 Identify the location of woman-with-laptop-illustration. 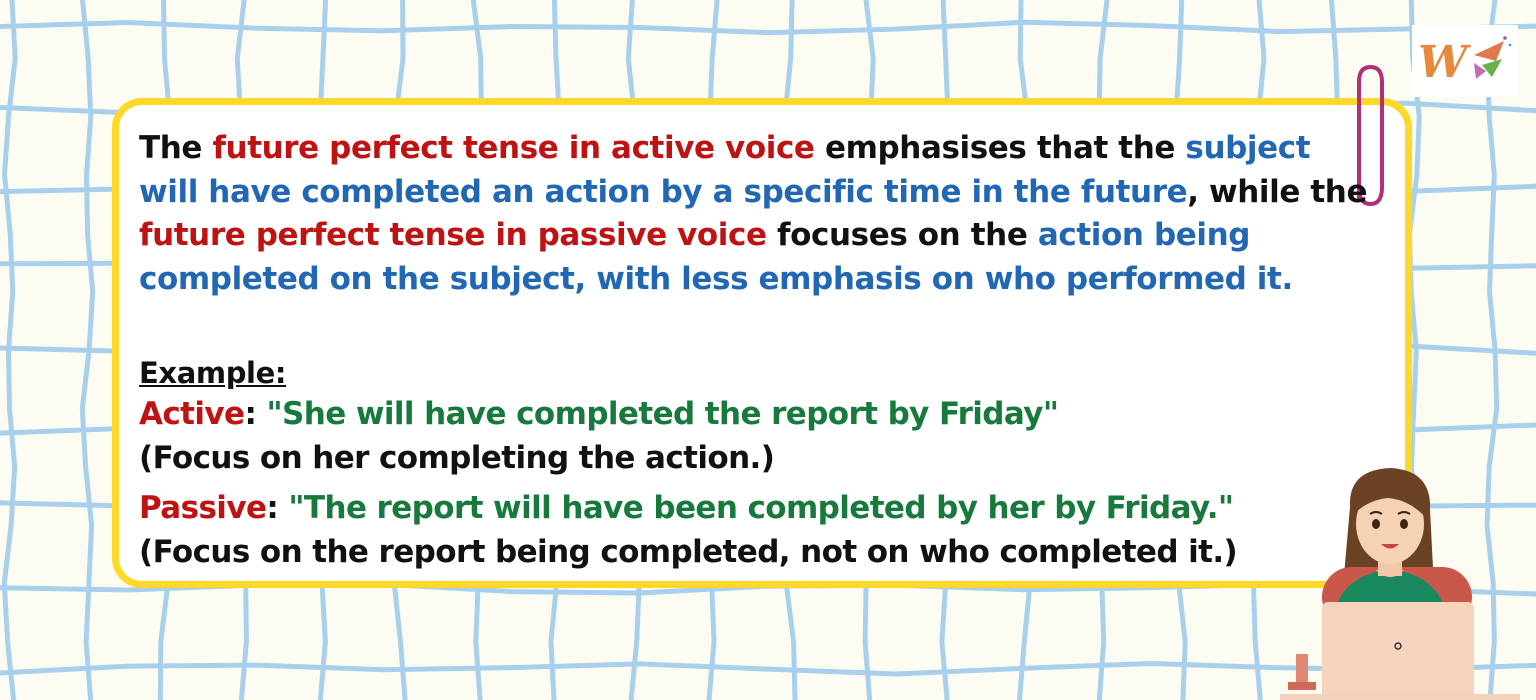
(1400, 584).